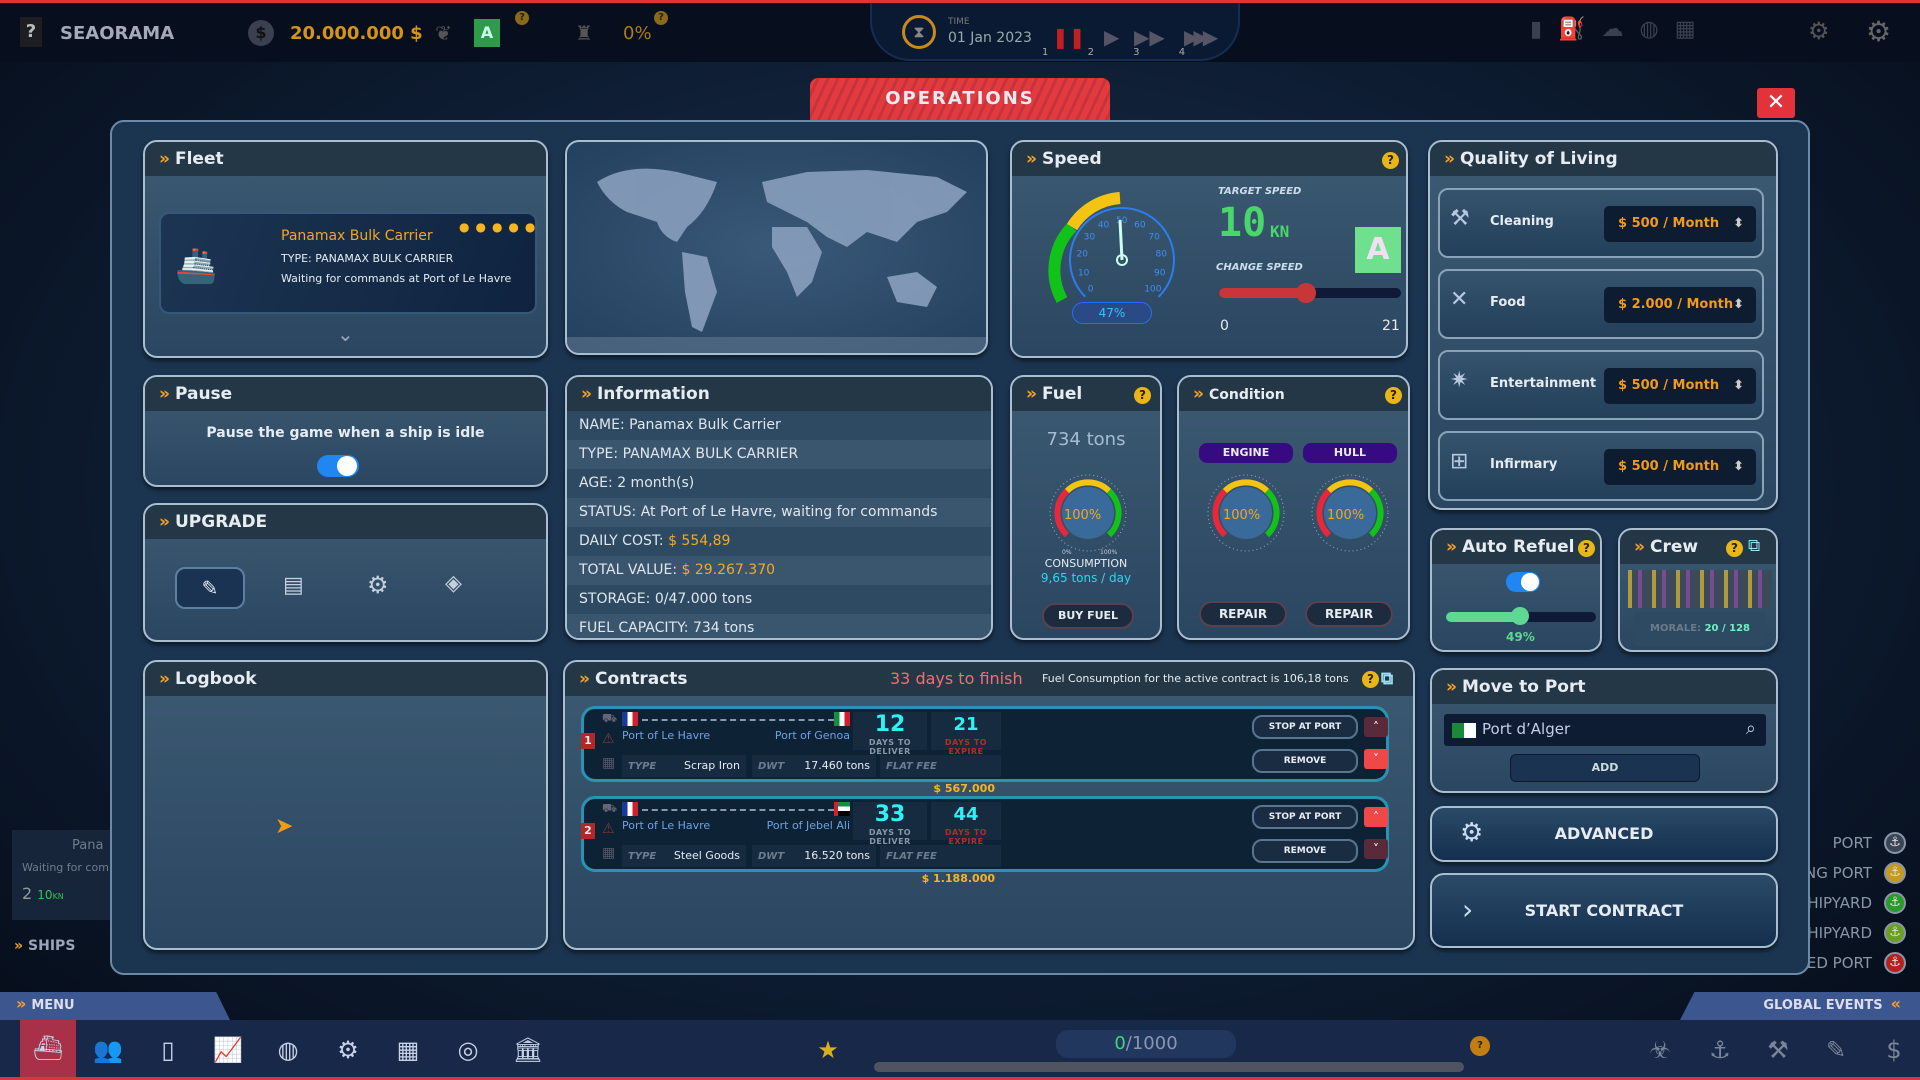 This screenshot has width=1920, height=1080. What do you see at coordinates (776, 247) in the screenshot?
I see `world-map-panel` at bounding box center [776, 247].